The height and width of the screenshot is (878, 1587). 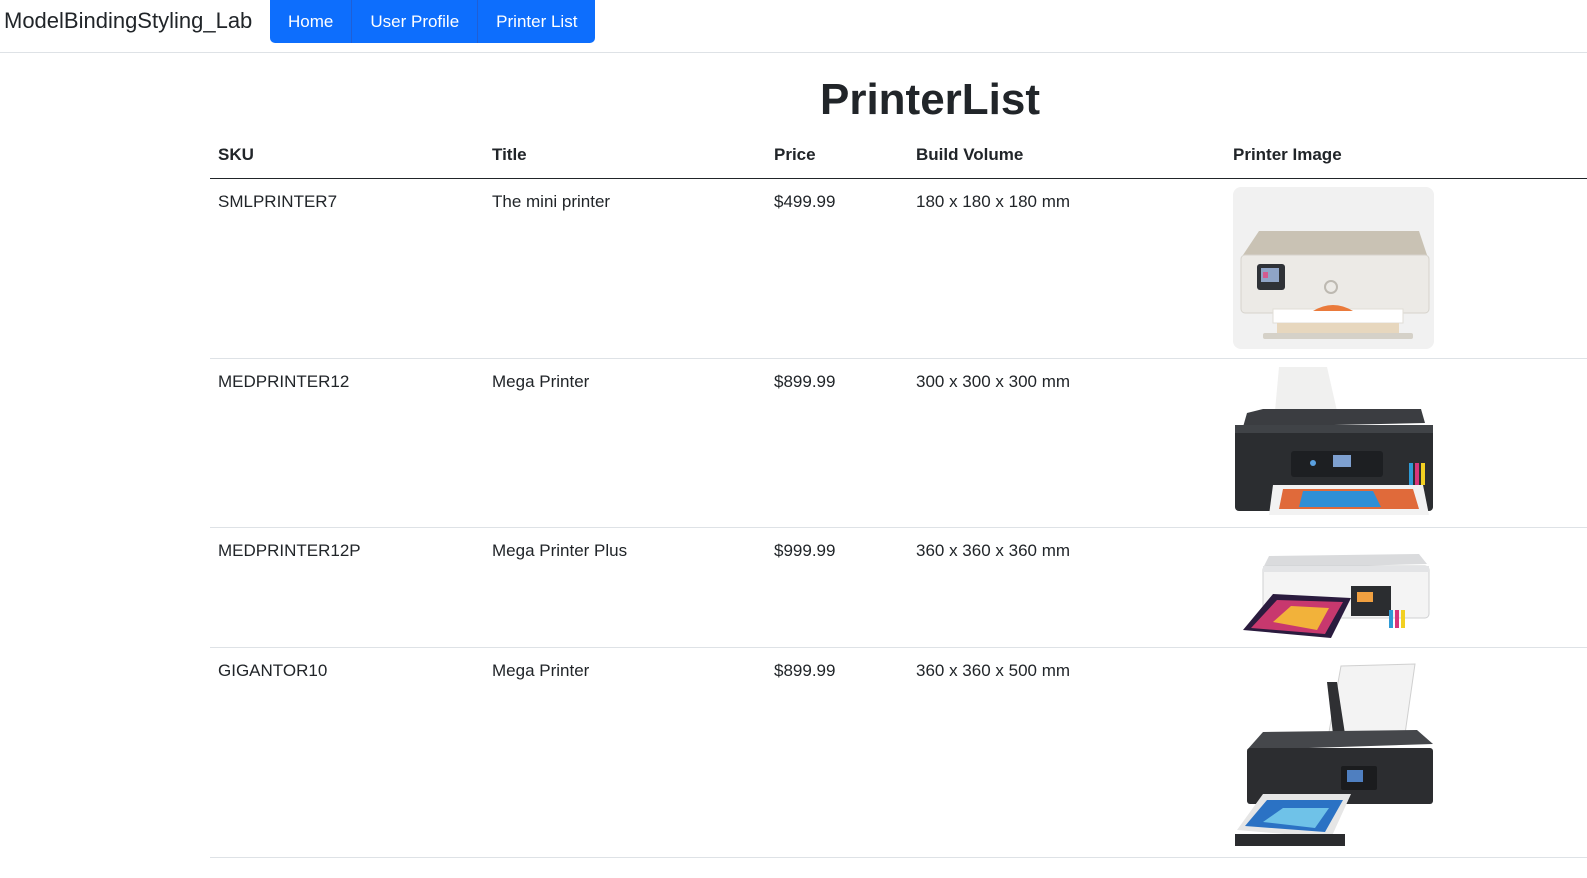 I want to click on cell-build-volume: 300 x 300 x 300 mm, so click(x=993, y=381).